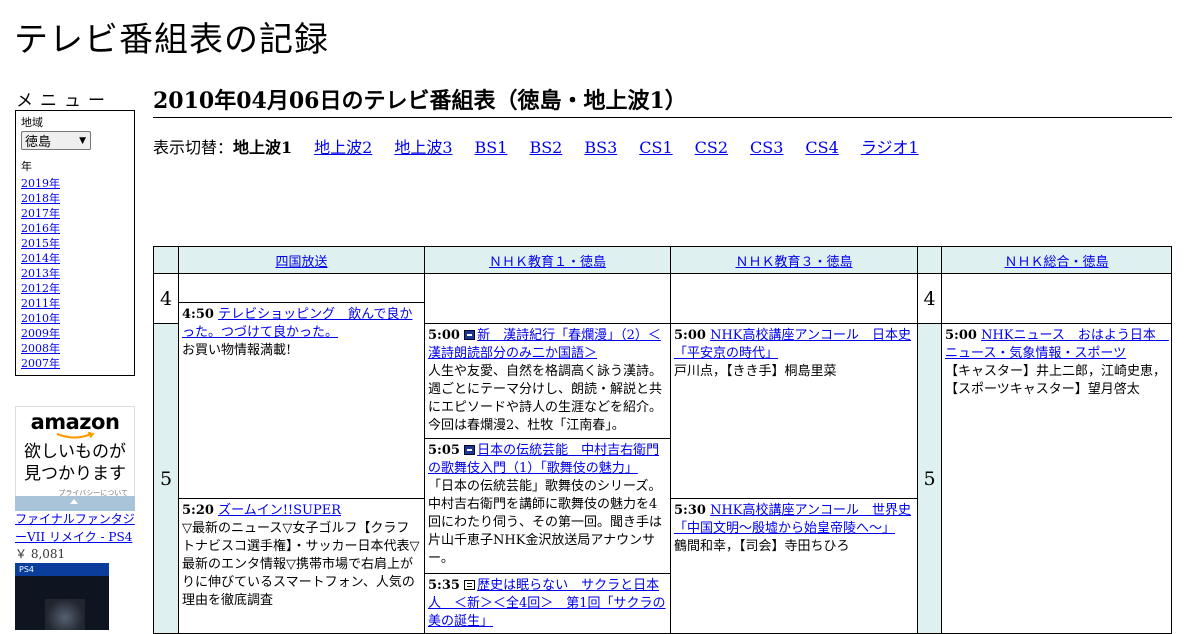  I want to click on site-title: テレビ番組表の記録, so click(171, 40).